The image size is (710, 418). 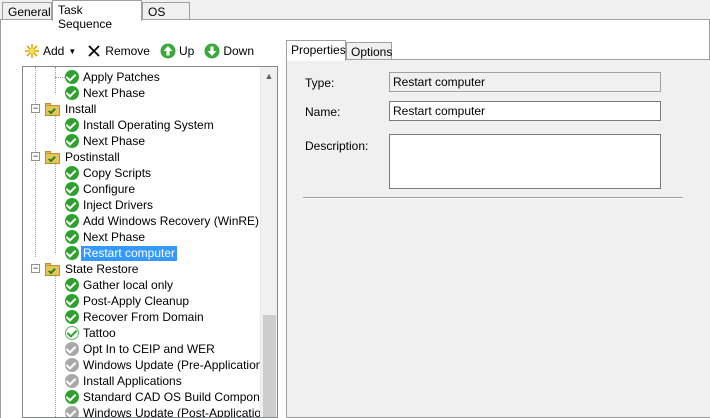 I want to click on tab-properties-label: Properties, so click(x=318, y=50).